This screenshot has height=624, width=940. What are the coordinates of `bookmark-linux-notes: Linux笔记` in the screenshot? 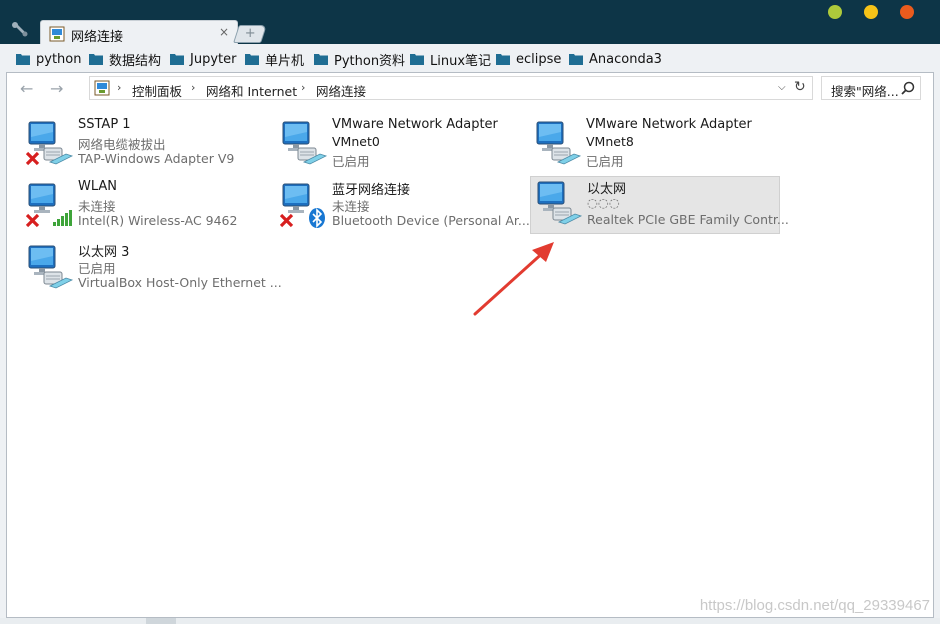 It's located at (451, 59).